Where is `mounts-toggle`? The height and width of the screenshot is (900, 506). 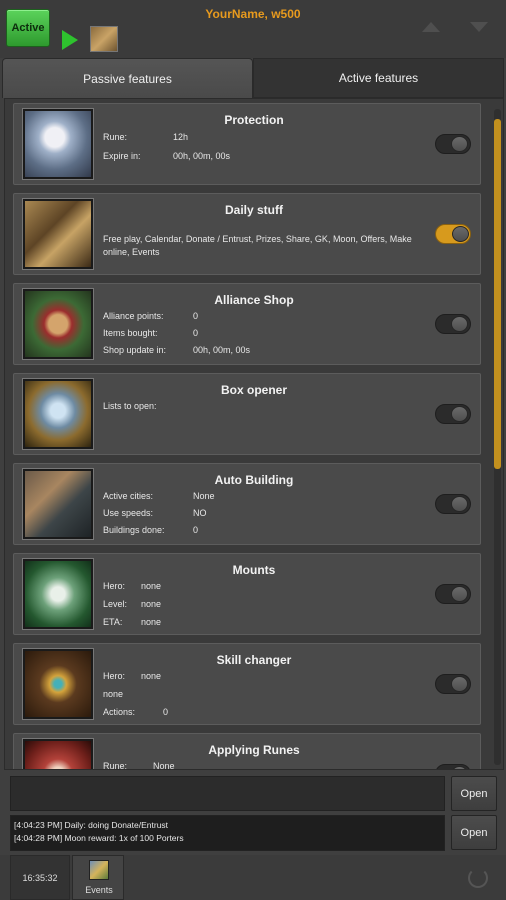
mounts-toggle is located at coordinates (453, 594).